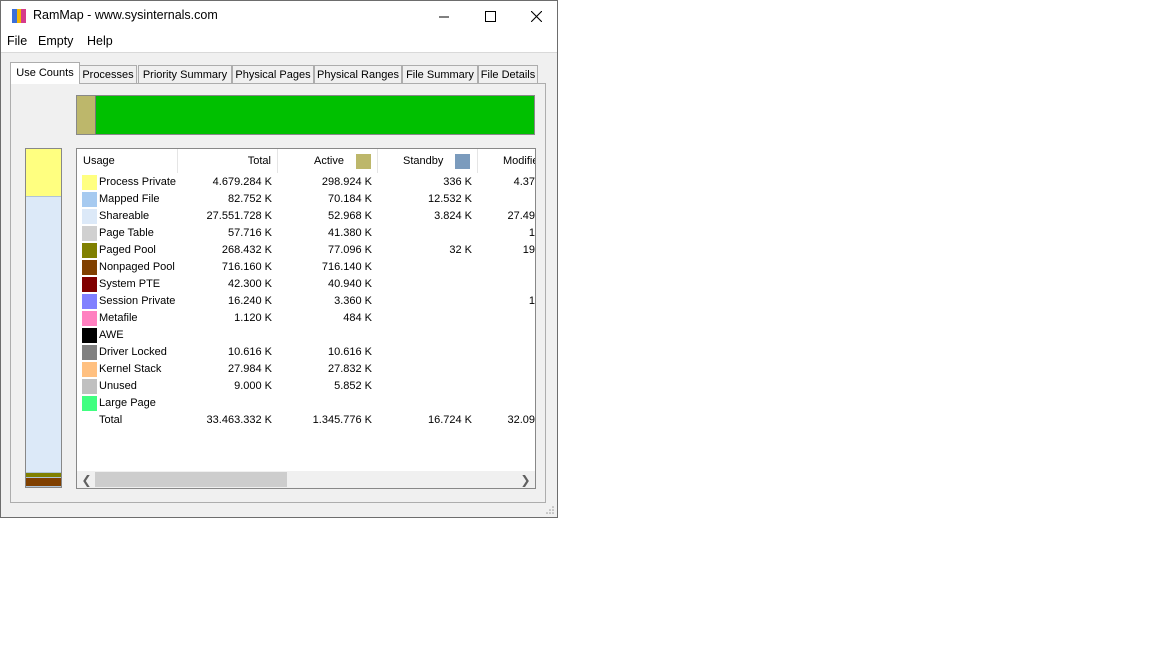 The width and height of the screenshot is (1152, 648). What do you see at coordinates (449, 420) in the screenshot?
I see `cell-standby: 16.724 K` at bounding box center [449, 420].